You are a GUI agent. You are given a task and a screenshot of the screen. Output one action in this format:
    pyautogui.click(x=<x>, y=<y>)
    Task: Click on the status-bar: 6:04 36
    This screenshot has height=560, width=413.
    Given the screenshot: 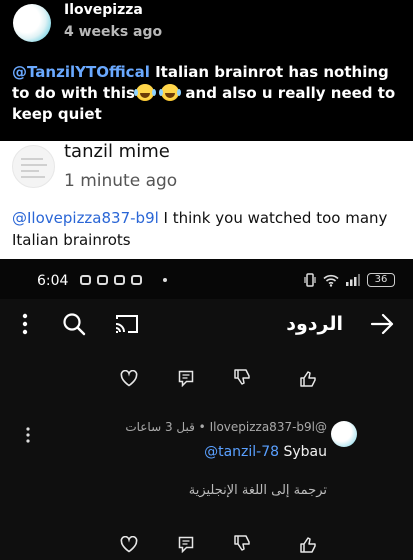 What is the action you would take?
    pyautogui.click(x=206, y=279)
    